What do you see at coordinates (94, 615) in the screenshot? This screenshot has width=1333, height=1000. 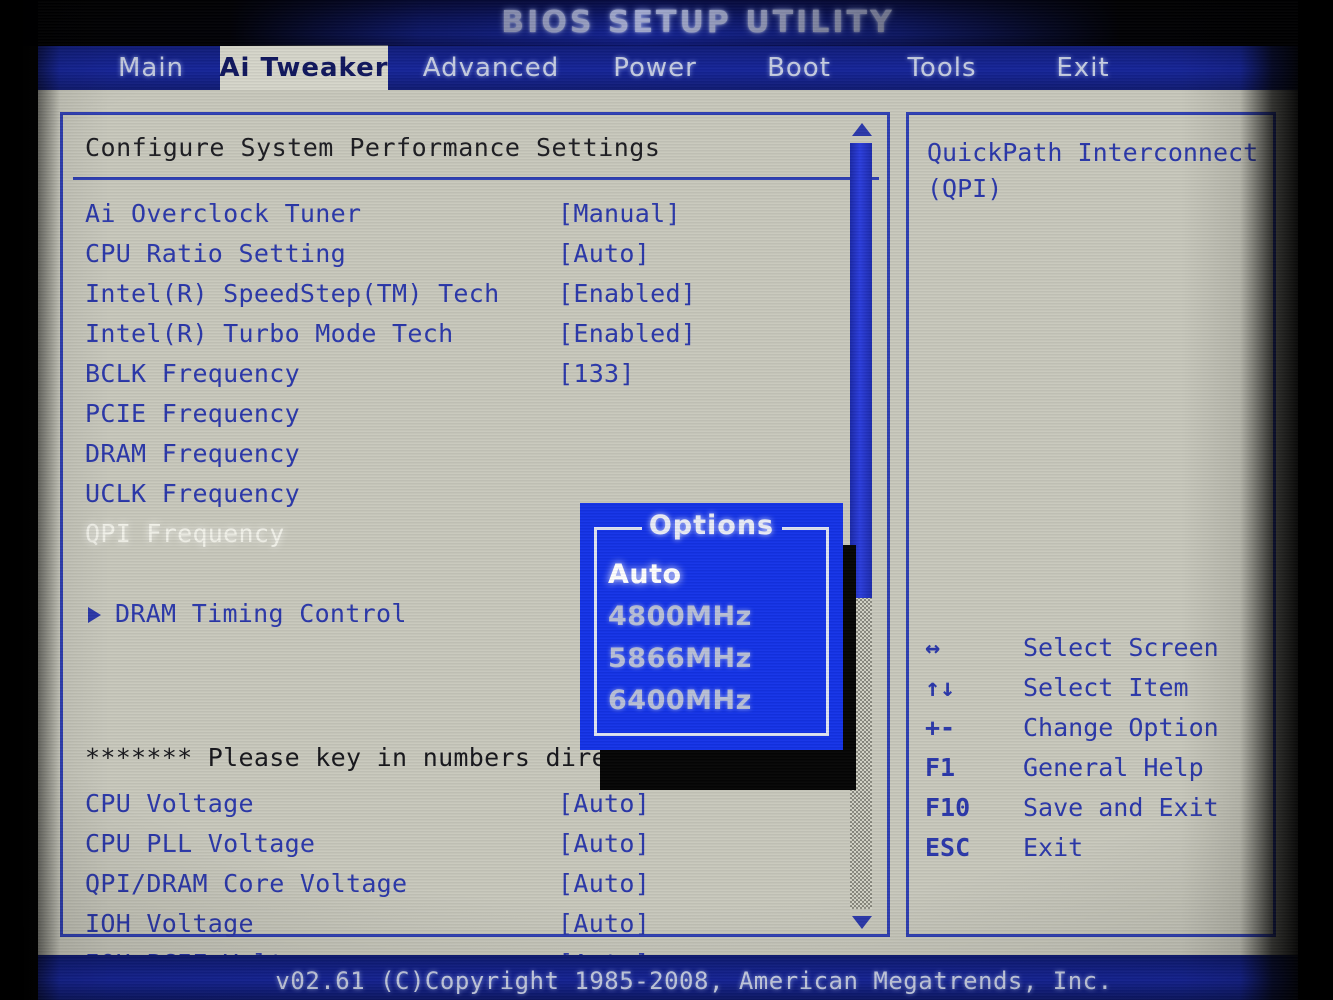 I see `triangle-right-icon` at bounding box center [94, 615].